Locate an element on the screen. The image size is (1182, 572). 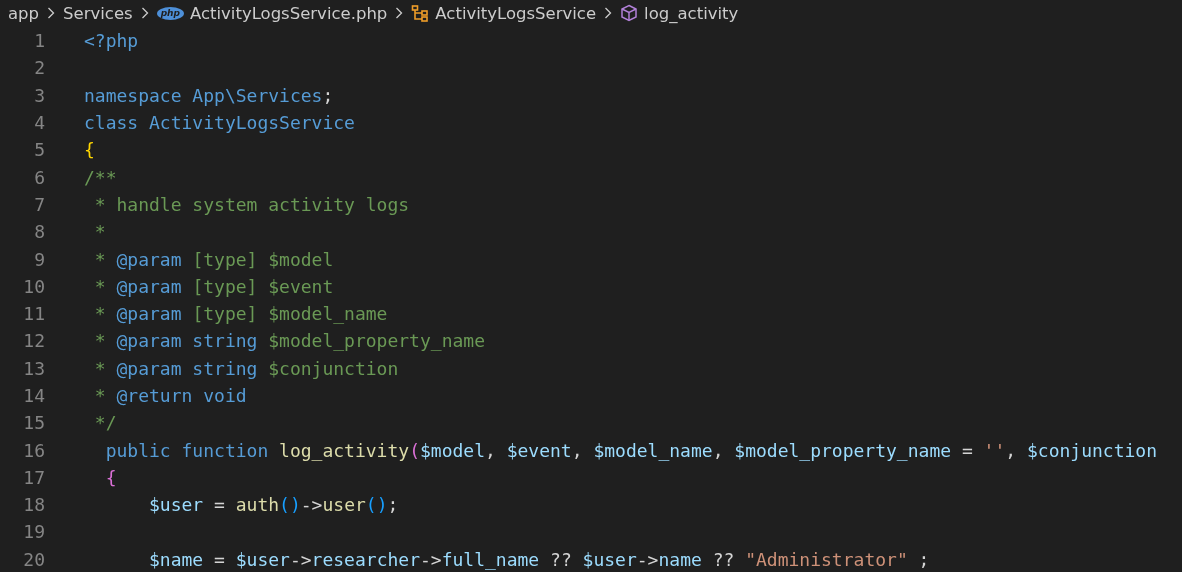
code-line: $user = auth()->user(); is located at coordinates (273, 505).